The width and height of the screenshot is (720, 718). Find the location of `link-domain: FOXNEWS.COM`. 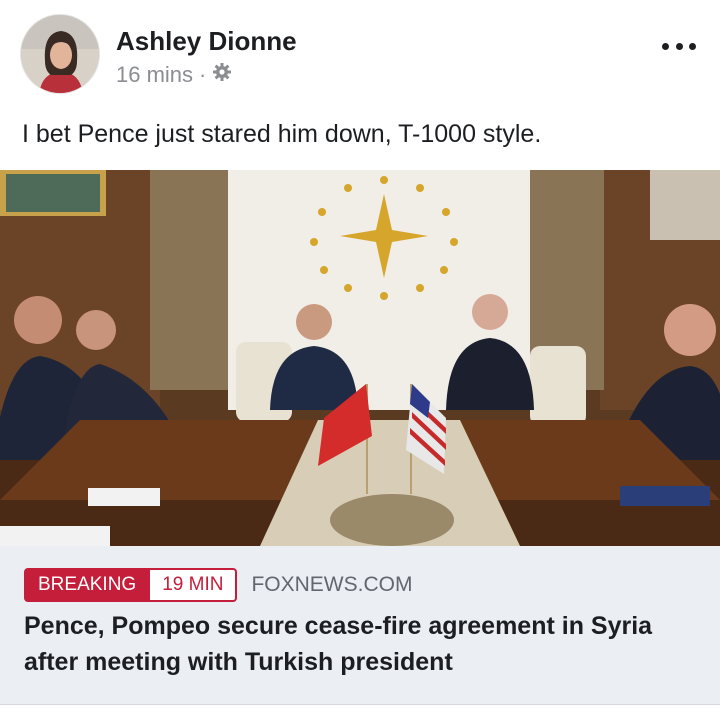

link-domain: FOXNEWS.COM is located at coordinates (332, 584).